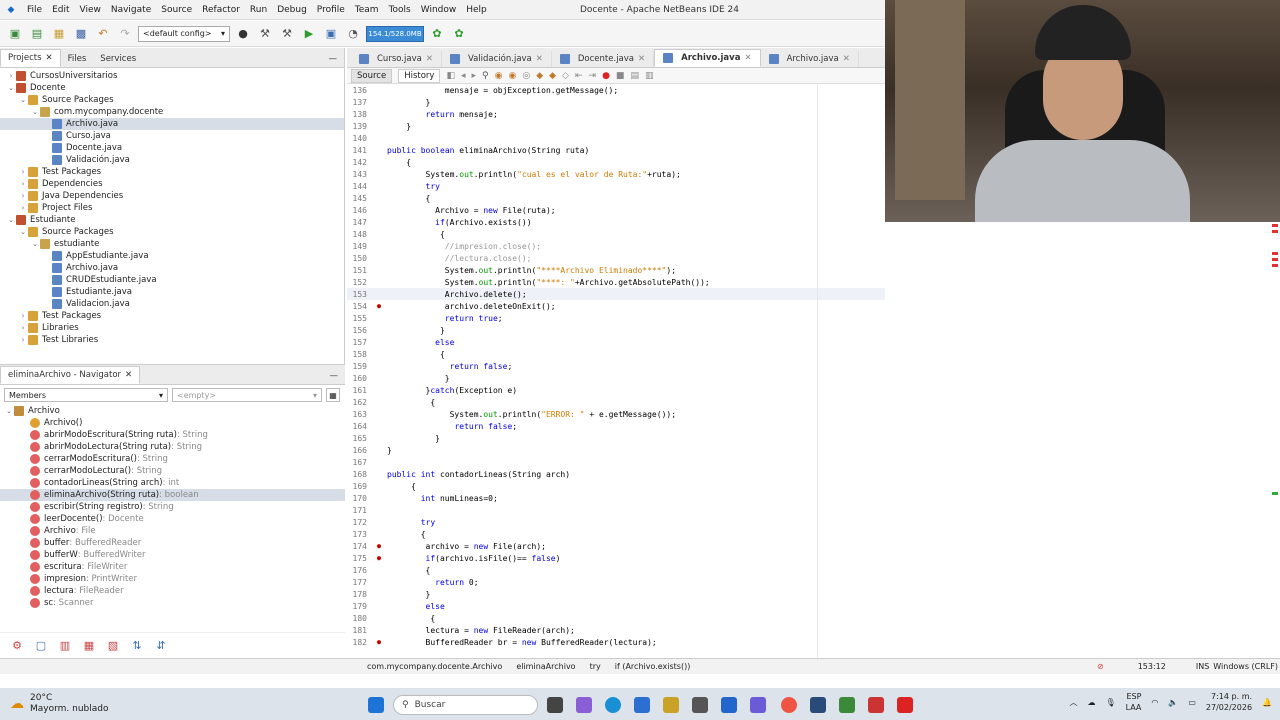 This screenshot has width=1280, height=720. What do you see at coordinates (616, 486) in the screenshot?
I see `code-line: 169 {` at bounding box center [616, 486].